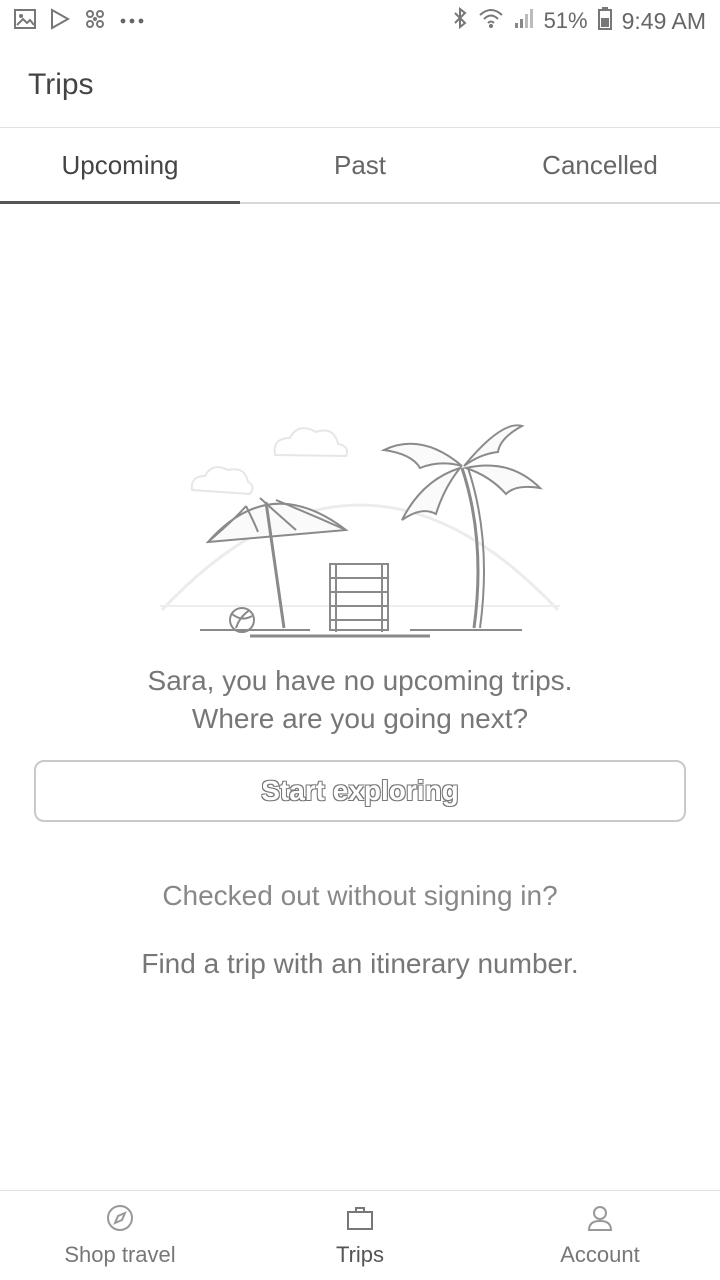  I want to click on palm-tree, so click(461, 526).